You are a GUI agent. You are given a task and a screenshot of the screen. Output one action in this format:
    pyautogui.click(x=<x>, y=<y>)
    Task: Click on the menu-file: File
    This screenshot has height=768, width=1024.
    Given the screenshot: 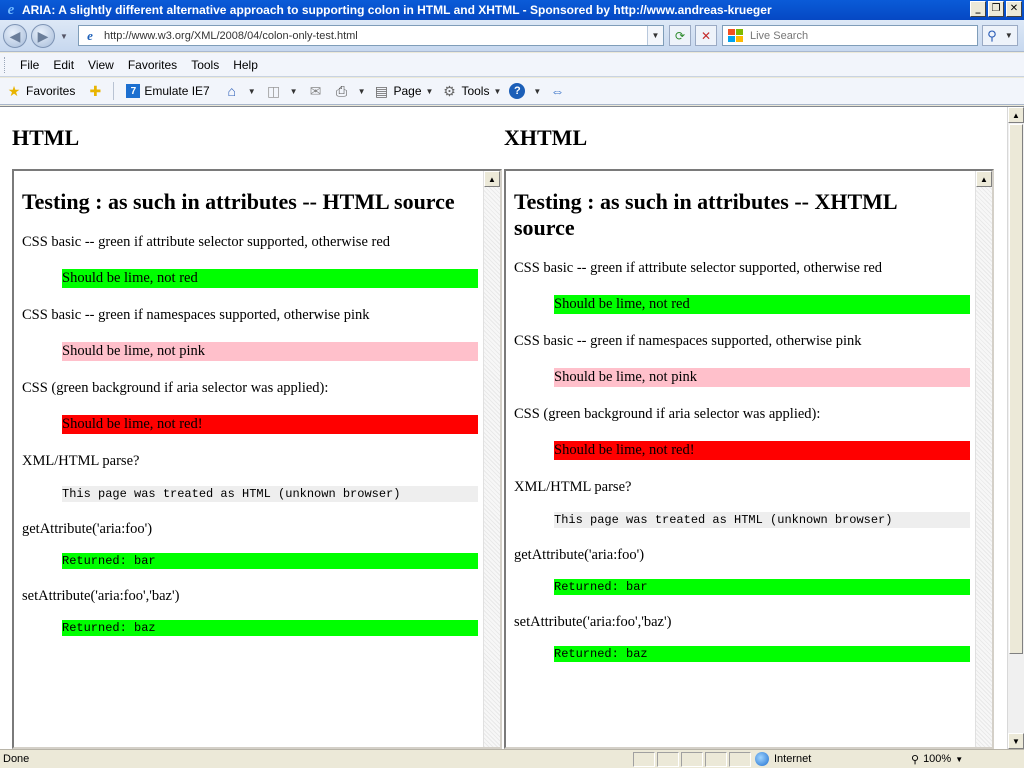 What is the action you would take?
    pyautogui.click(x=29, y=65)
    